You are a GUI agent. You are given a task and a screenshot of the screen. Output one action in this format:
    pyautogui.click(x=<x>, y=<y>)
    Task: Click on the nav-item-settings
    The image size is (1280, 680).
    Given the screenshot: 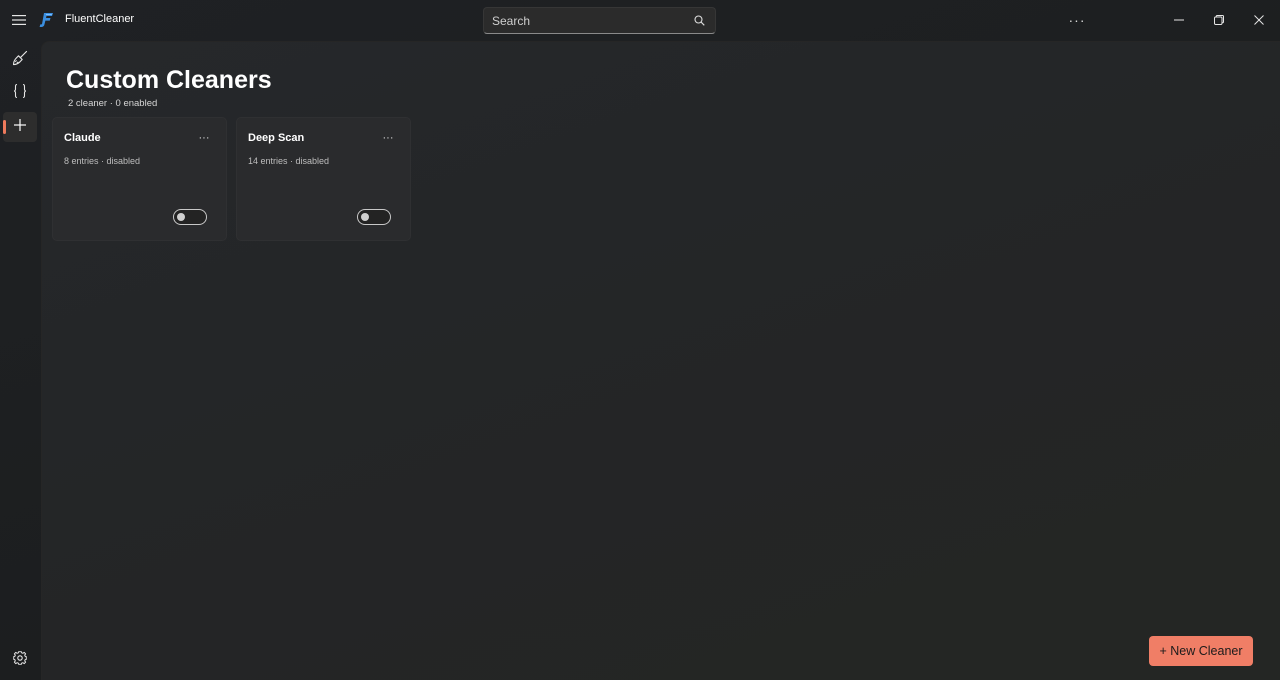 What is the action you would take?
    pyautogui.click(x=20, y=660)
    